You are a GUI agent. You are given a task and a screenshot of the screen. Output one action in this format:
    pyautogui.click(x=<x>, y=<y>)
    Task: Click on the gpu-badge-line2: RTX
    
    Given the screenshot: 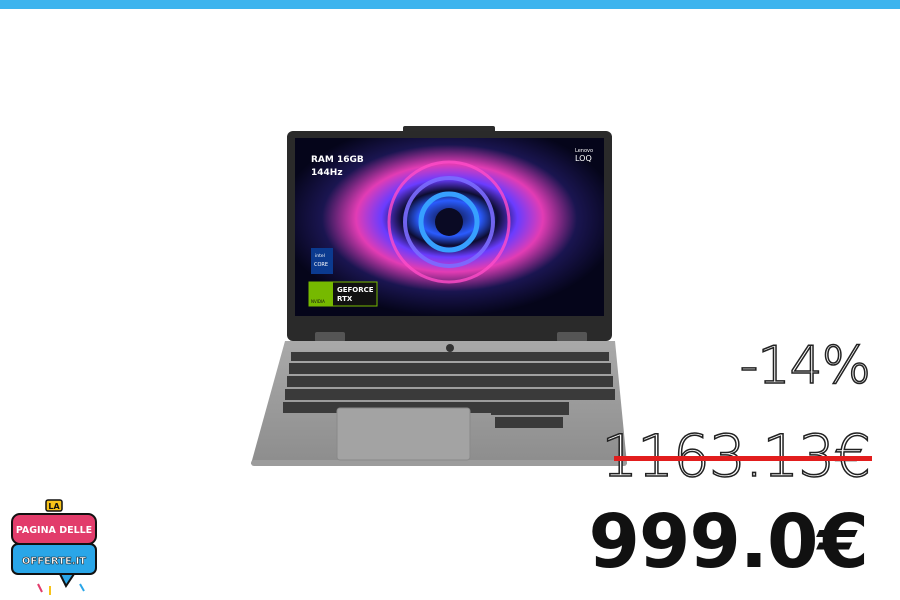 What is the action you would take?
    pyautogui.click(x=345, y=299)
    